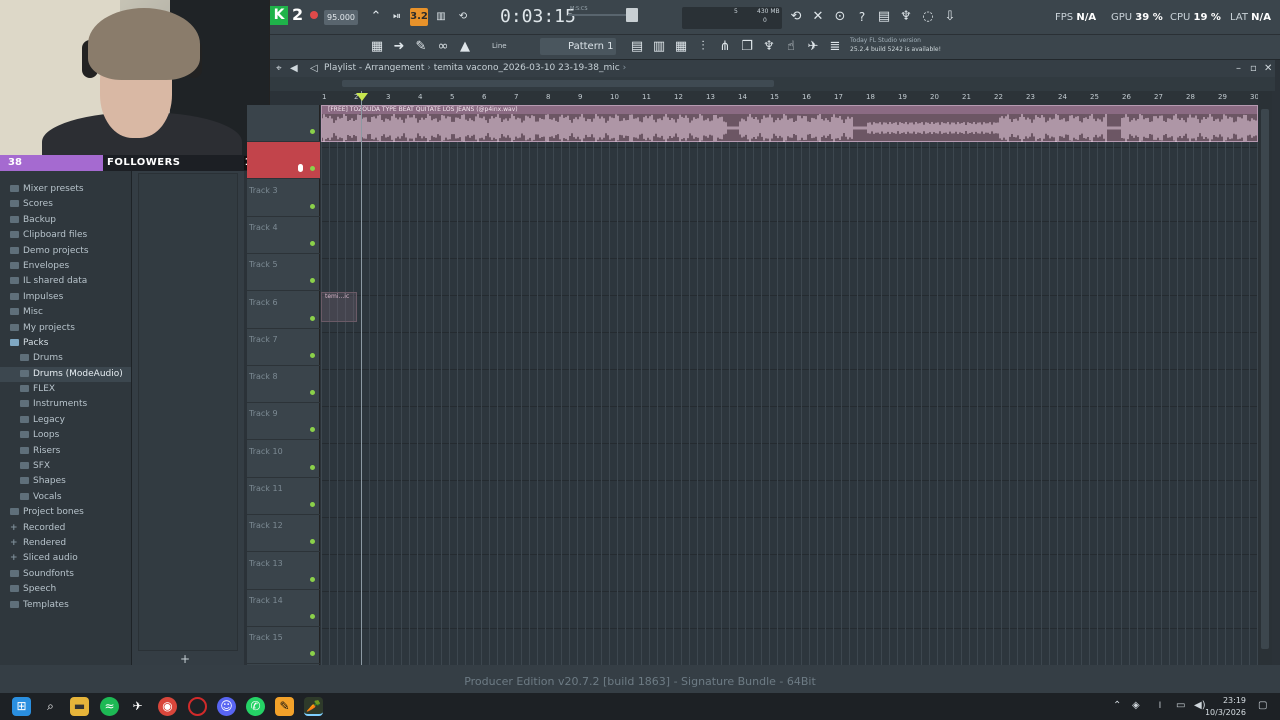 This screenshot has width=1280, height=720. What do you see at coordinates (65, 589) in the screenshot?
I see `browser-item: Speech` at bounding box center [65, 589].